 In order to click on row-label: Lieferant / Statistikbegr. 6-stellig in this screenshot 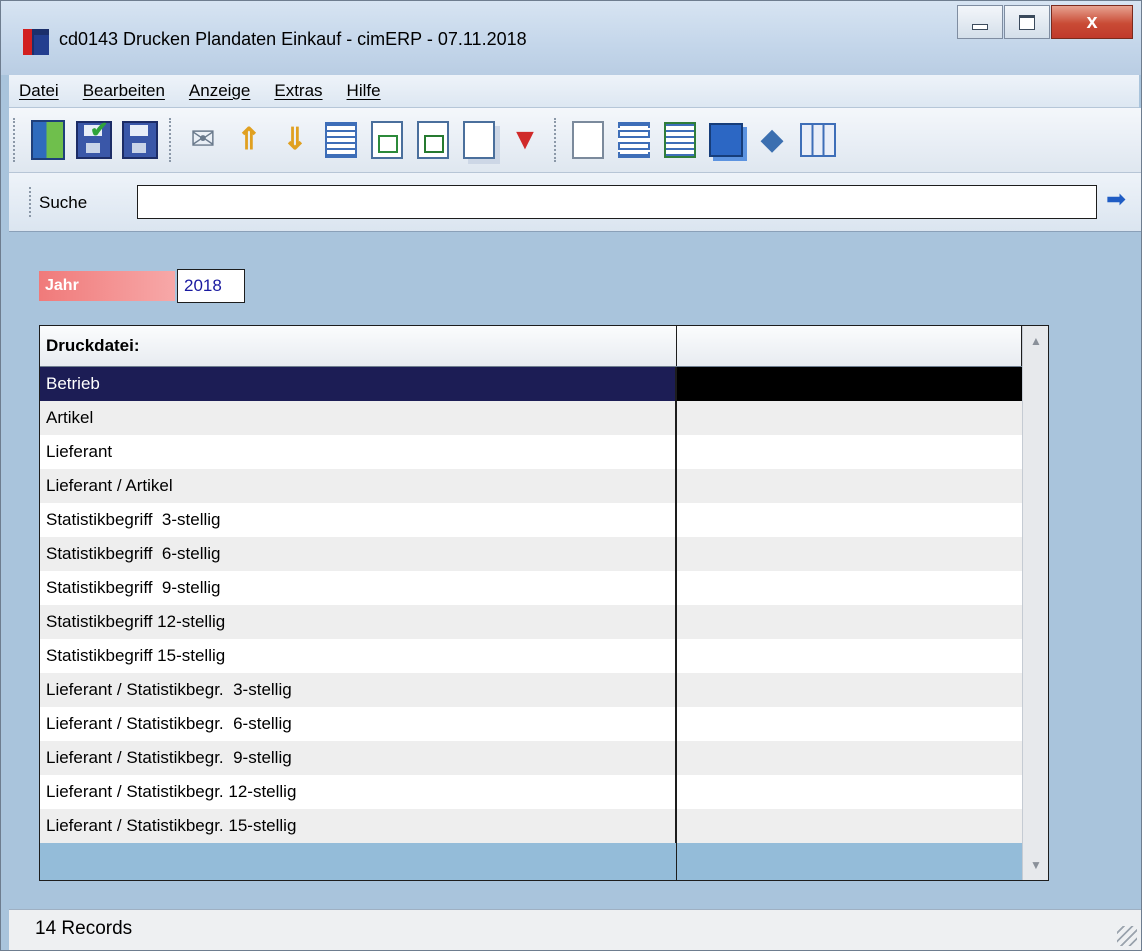, I will do `click(358, 724)`.